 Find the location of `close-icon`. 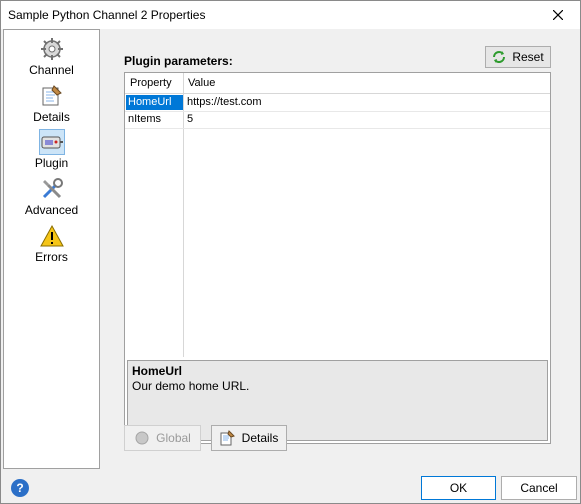

close-icon is located at coordinates (558, 15).